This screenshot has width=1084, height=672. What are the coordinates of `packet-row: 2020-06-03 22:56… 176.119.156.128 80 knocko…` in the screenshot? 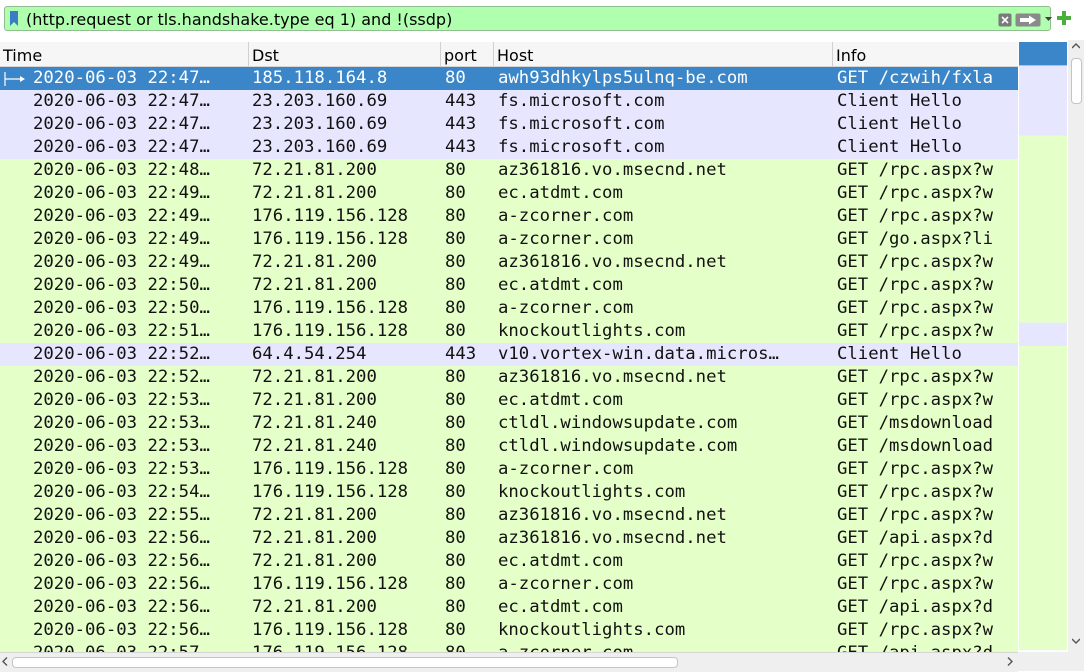 It's located at (509, 630).